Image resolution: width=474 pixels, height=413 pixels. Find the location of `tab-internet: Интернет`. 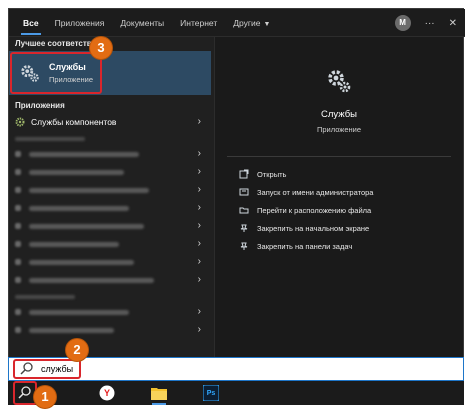

tab-internet: Интернет is located at coordinates (198, 23).